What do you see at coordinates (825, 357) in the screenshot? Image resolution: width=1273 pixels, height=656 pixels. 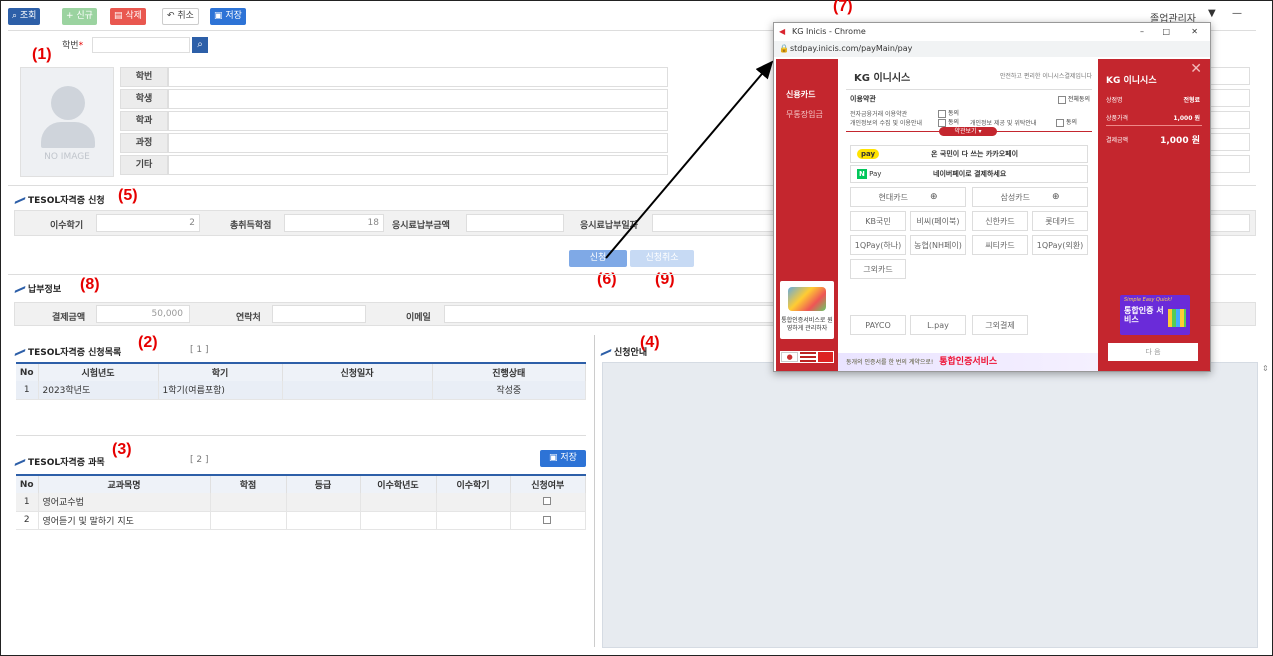 I see `flag-cn-icon` at bounding box center [825, 357].